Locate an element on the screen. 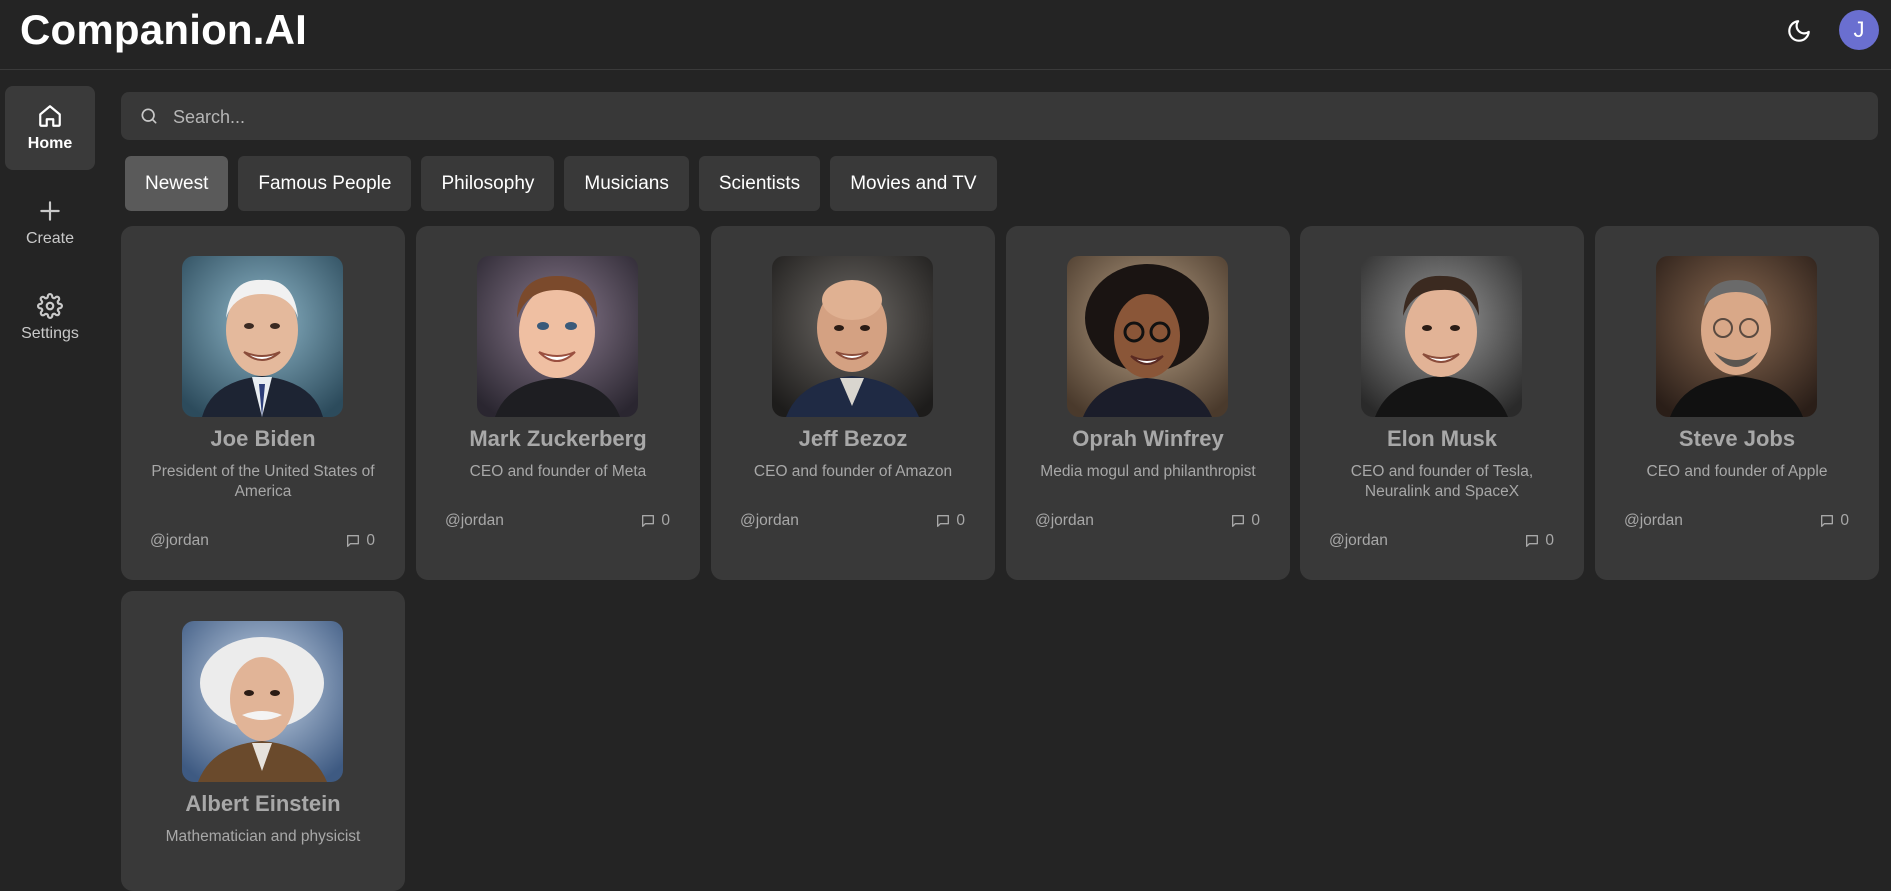 This screenshot has width=1891, height=891. sidebar-item-label: Home is located at coordinates (50, 143).